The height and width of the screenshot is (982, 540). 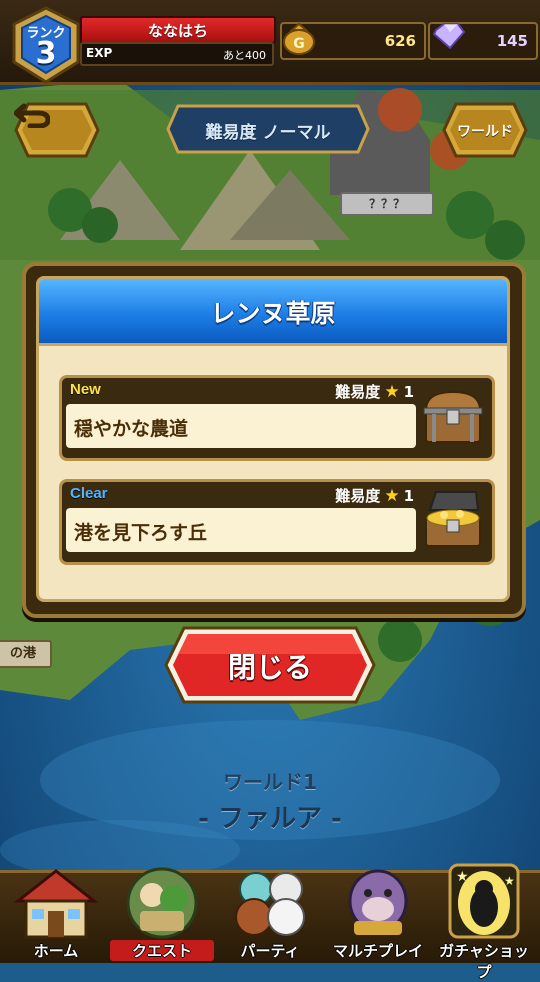 What do you see at coordinates (449, 36) in the screenshot?
I see `gem-icon` at bounding box center [449, 36].